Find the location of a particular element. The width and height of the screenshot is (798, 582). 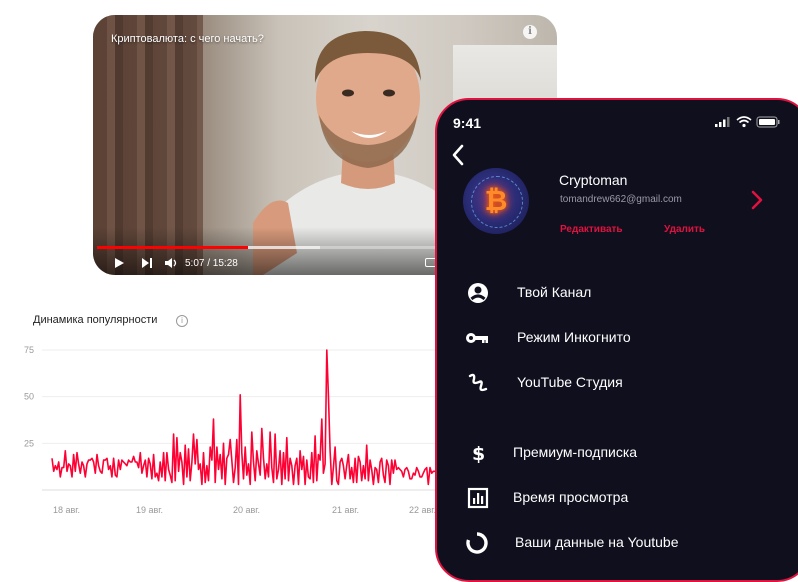

battery-icon is located at coordinates (768, 122).